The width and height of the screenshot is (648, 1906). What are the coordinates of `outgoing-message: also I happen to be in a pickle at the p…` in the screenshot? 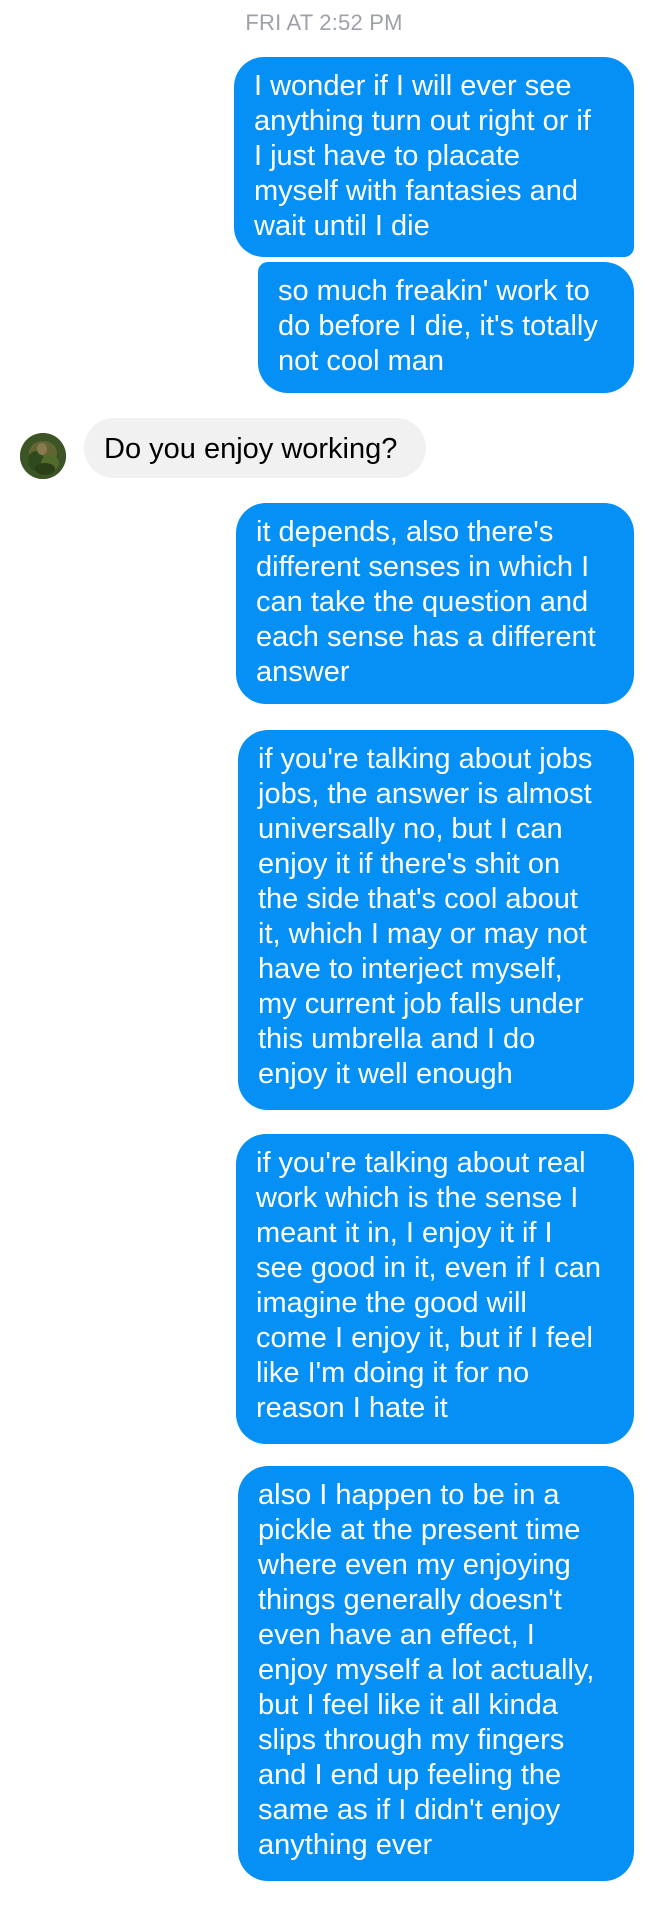 It's located at (436, 1673).